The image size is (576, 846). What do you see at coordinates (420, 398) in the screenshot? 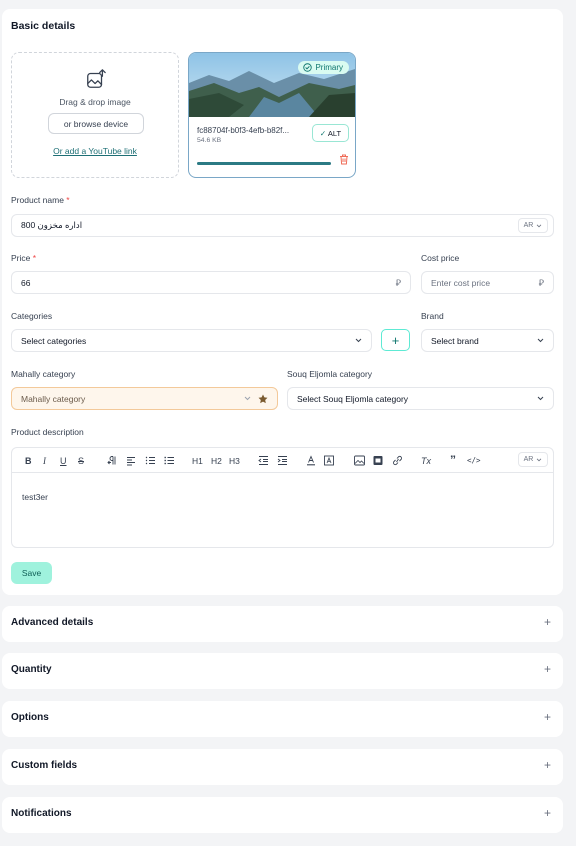
I see `souq-category-select: Select Souq Eljomla category` at bounding box center [420, 398].